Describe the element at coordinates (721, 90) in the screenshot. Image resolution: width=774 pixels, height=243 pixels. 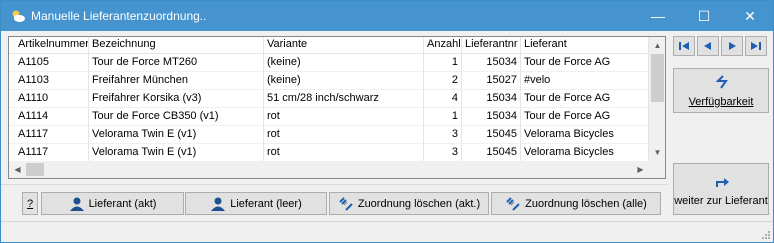
I see `availability-button: Verfügbarkeit` at that location.